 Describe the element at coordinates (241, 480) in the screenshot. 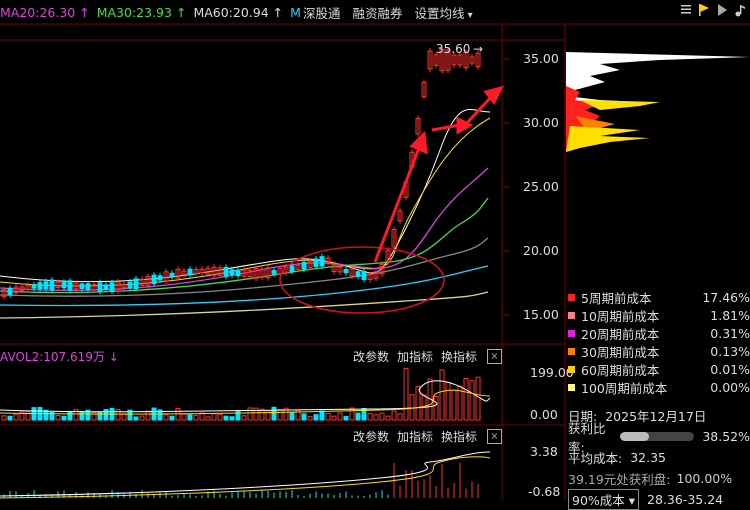

I see `macd-bars` at that location.